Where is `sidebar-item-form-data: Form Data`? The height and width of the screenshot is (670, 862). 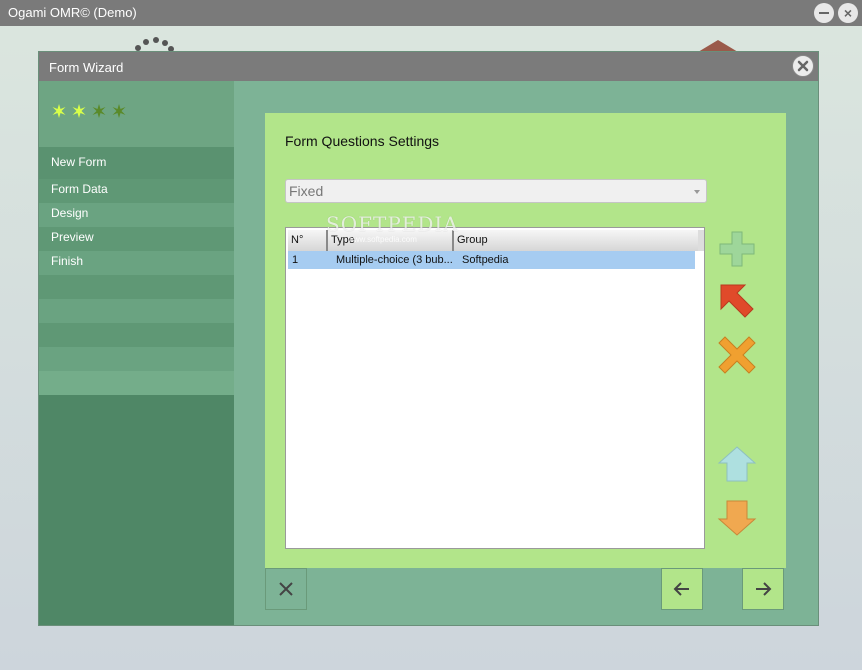
sidebar-item-form-data: Form Data is located at coordinates (136, 191).